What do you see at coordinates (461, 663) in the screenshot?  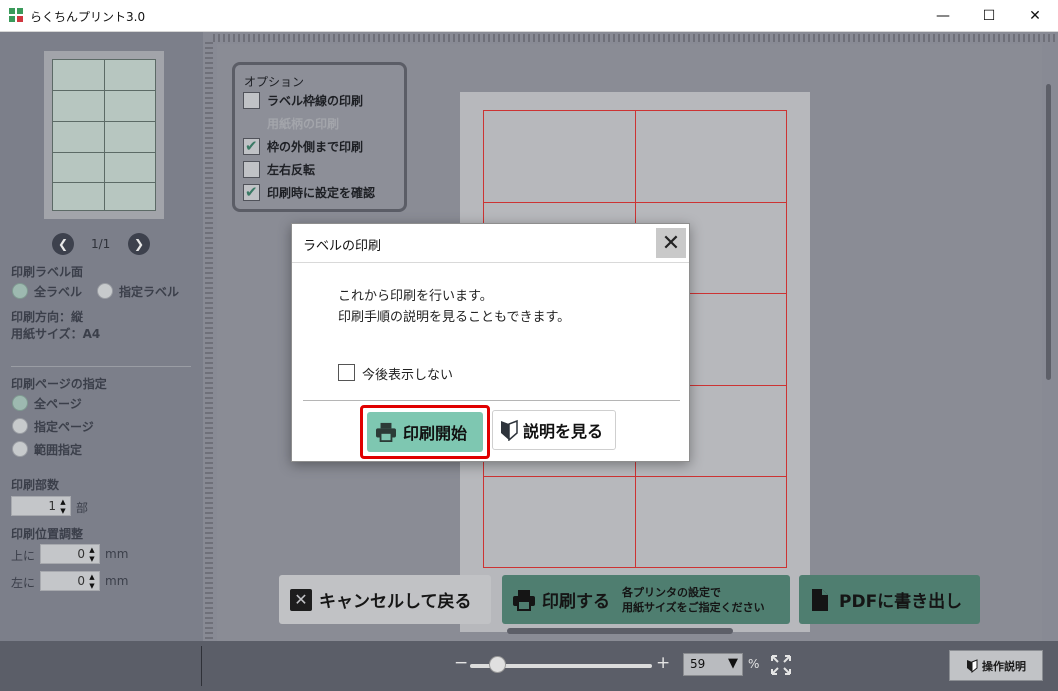 I see `zoom-out-button: −` at bounding box center [461, 663].